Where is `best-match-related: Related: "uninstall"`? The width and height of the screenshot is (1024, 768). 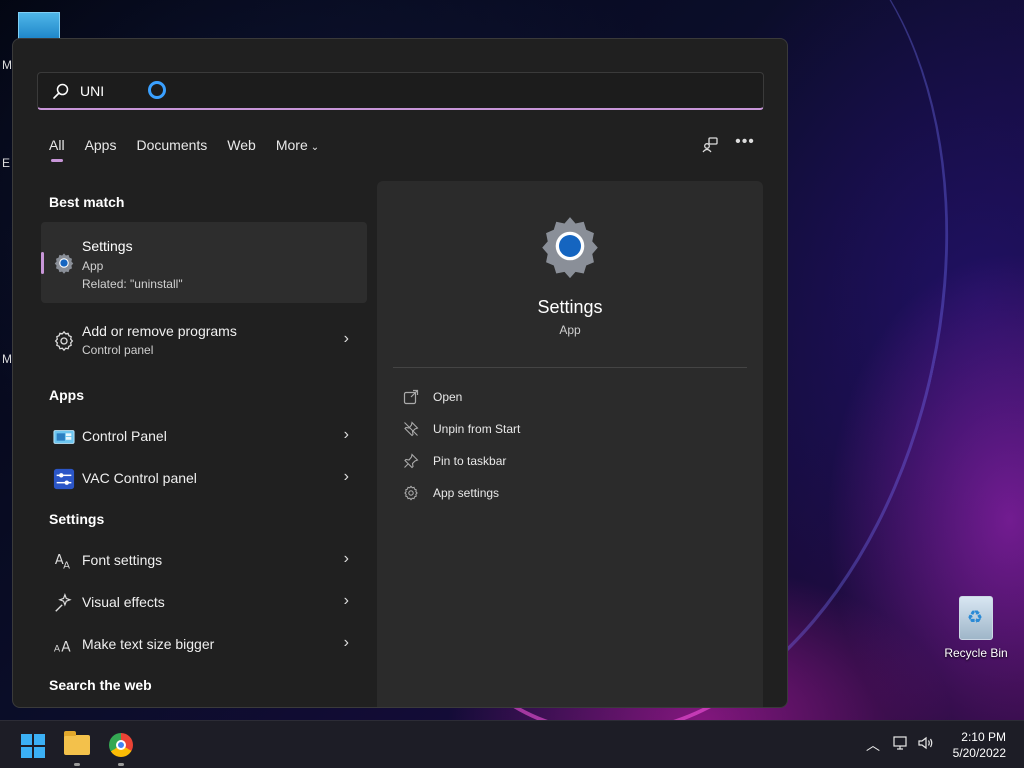
best-match-related: Related: "uninstall" is located at coordinates (132, 284).